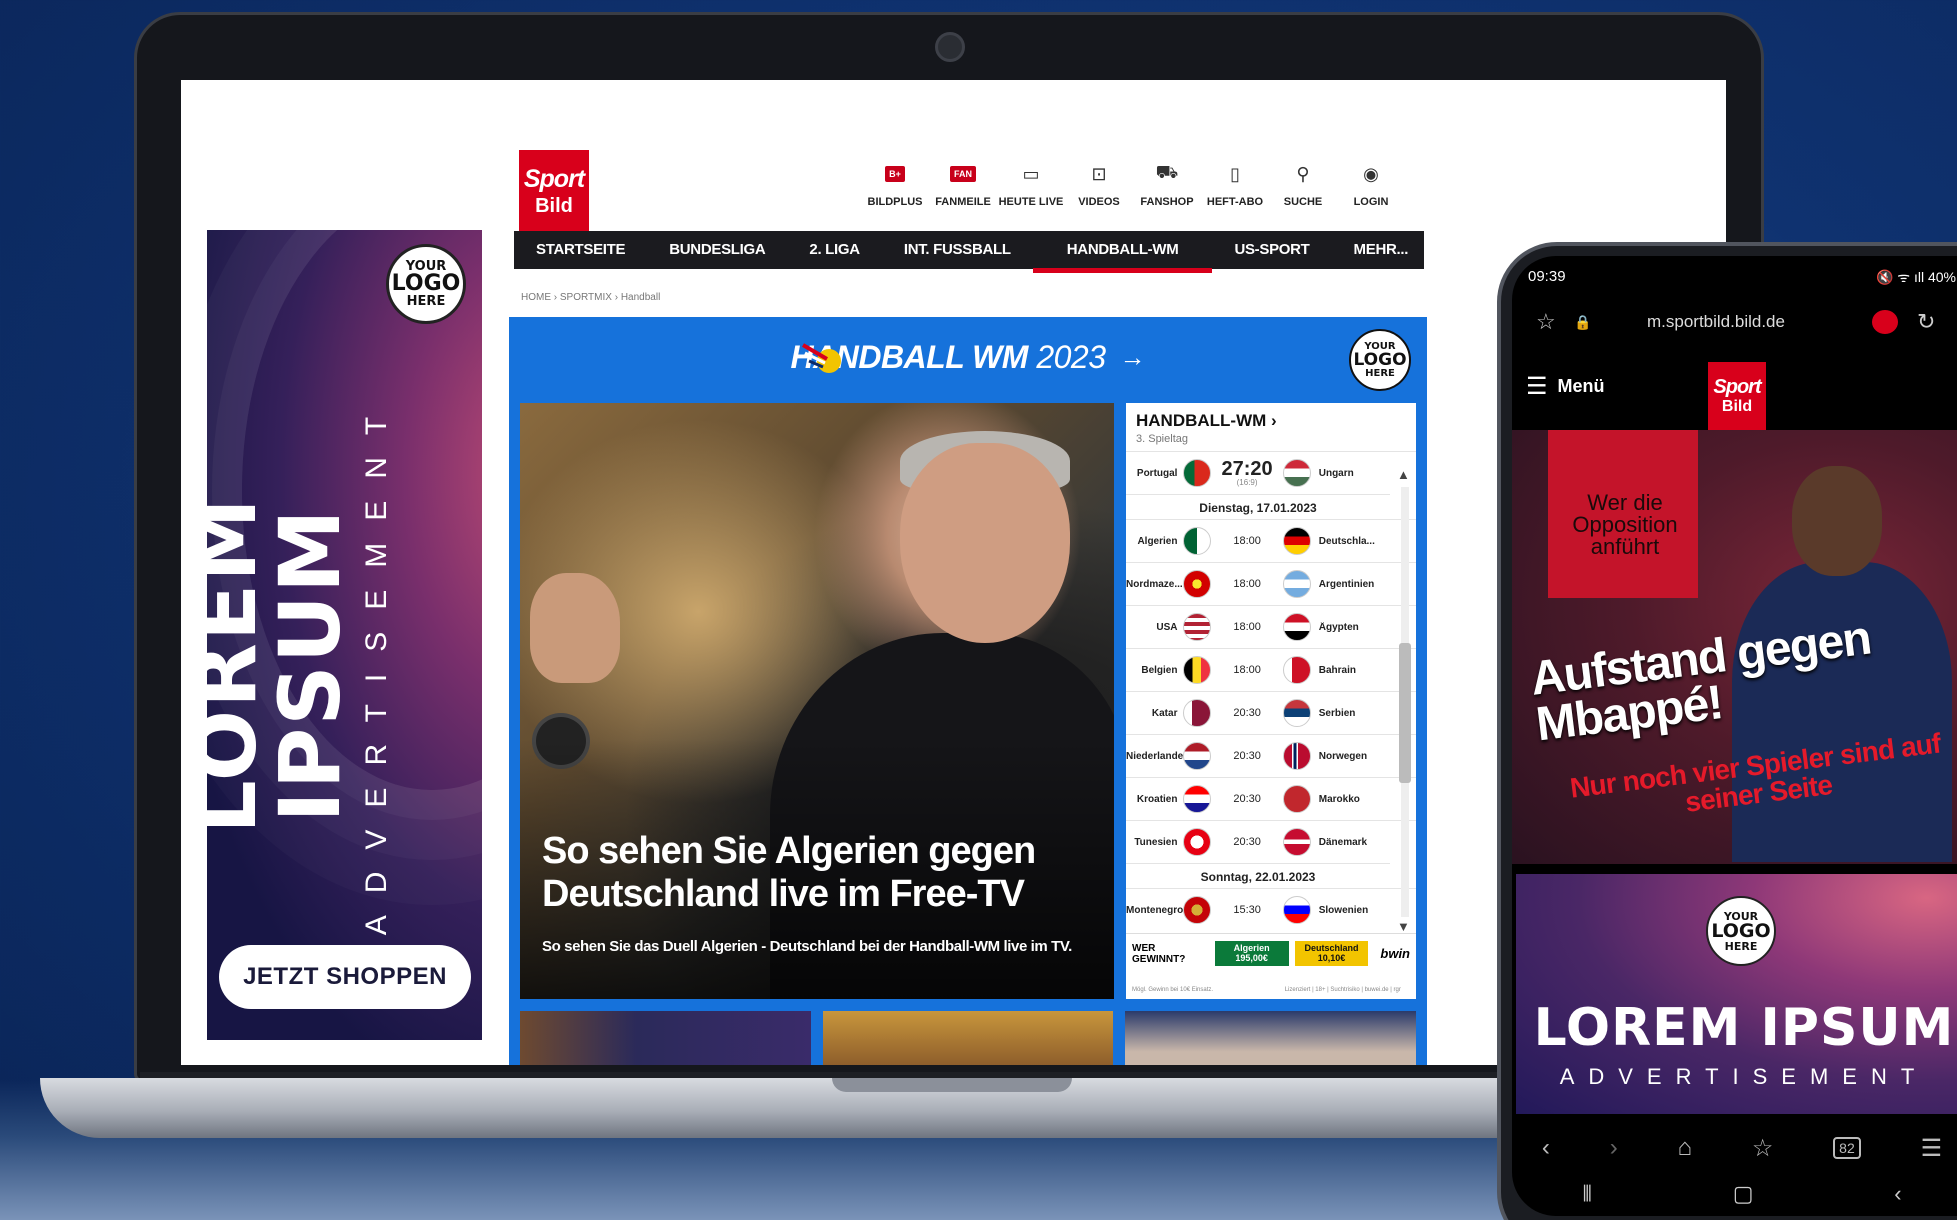  Describe the element at coordinates (1251, 953) in the screenshot. I see `bet-button-algeria: Algerien 195,00€` at that location.